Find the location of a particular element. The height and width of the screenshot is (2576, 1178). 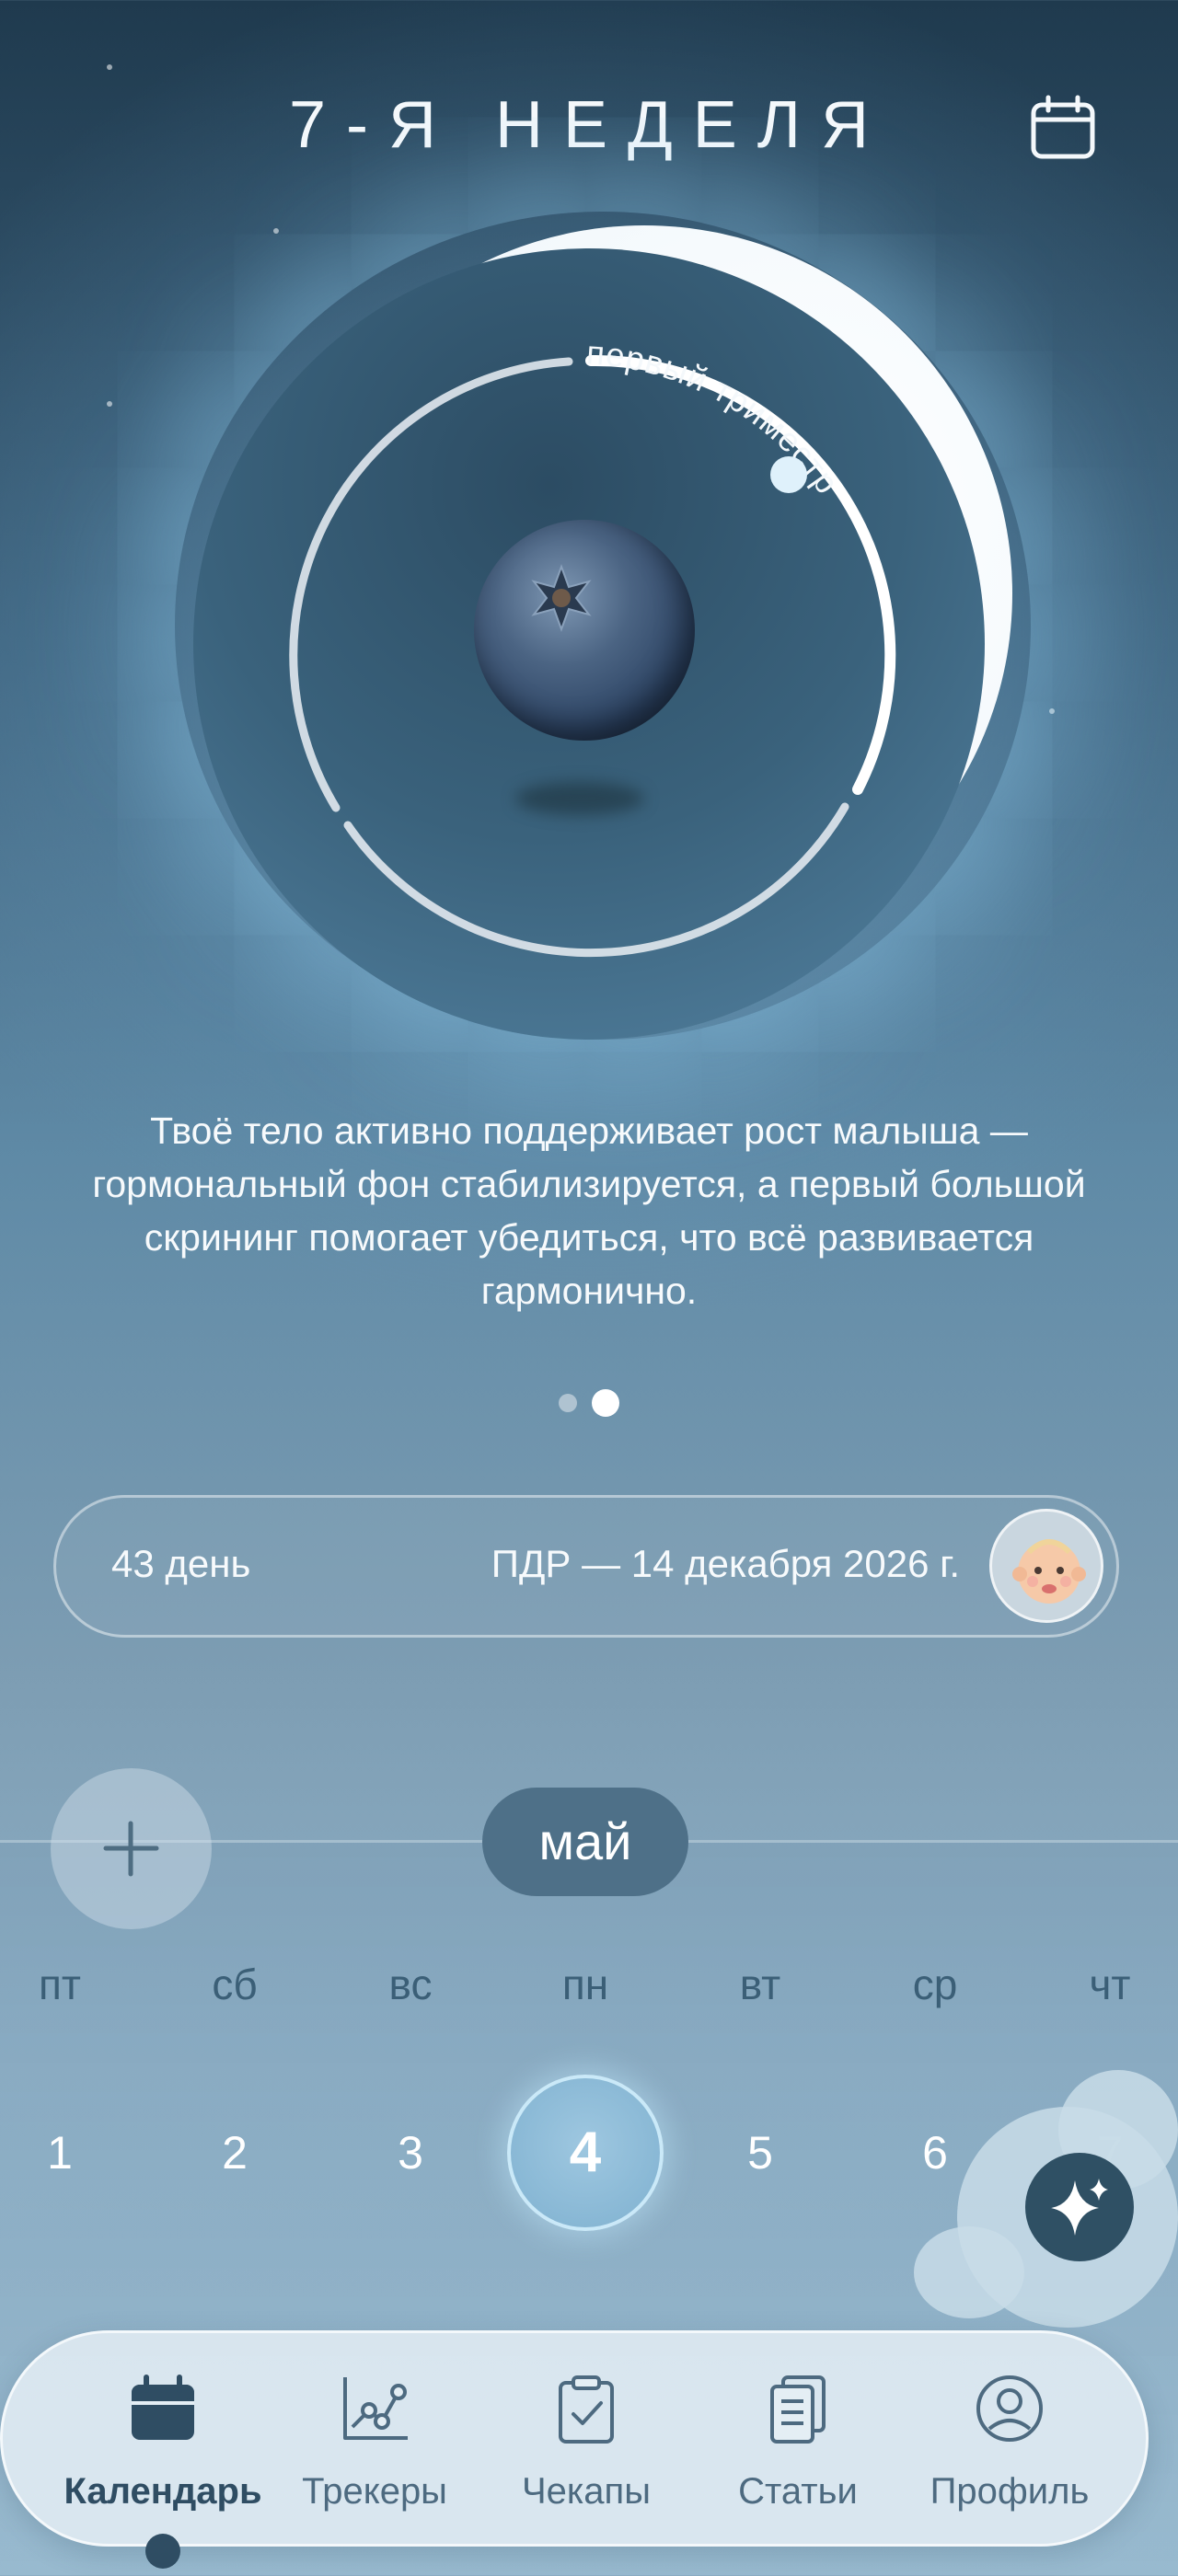

nav-label: Календарь is located at coordinates (163, 2491).